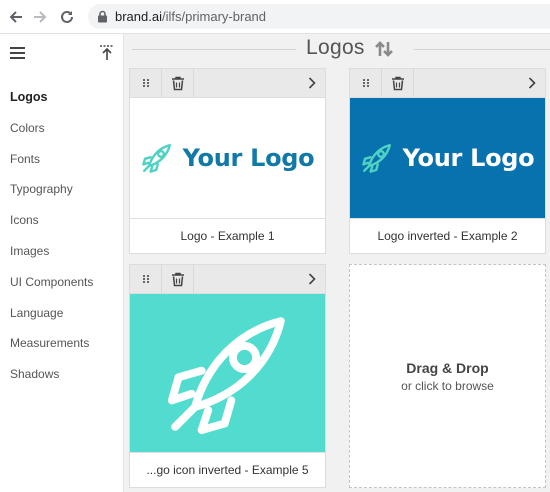 The width and height of the screenshot is (550, 492). What do you see at coordinates (62, 317) in the screenshot?
I see `sidebar-item-language: Language` at bounding box center [62, 317].